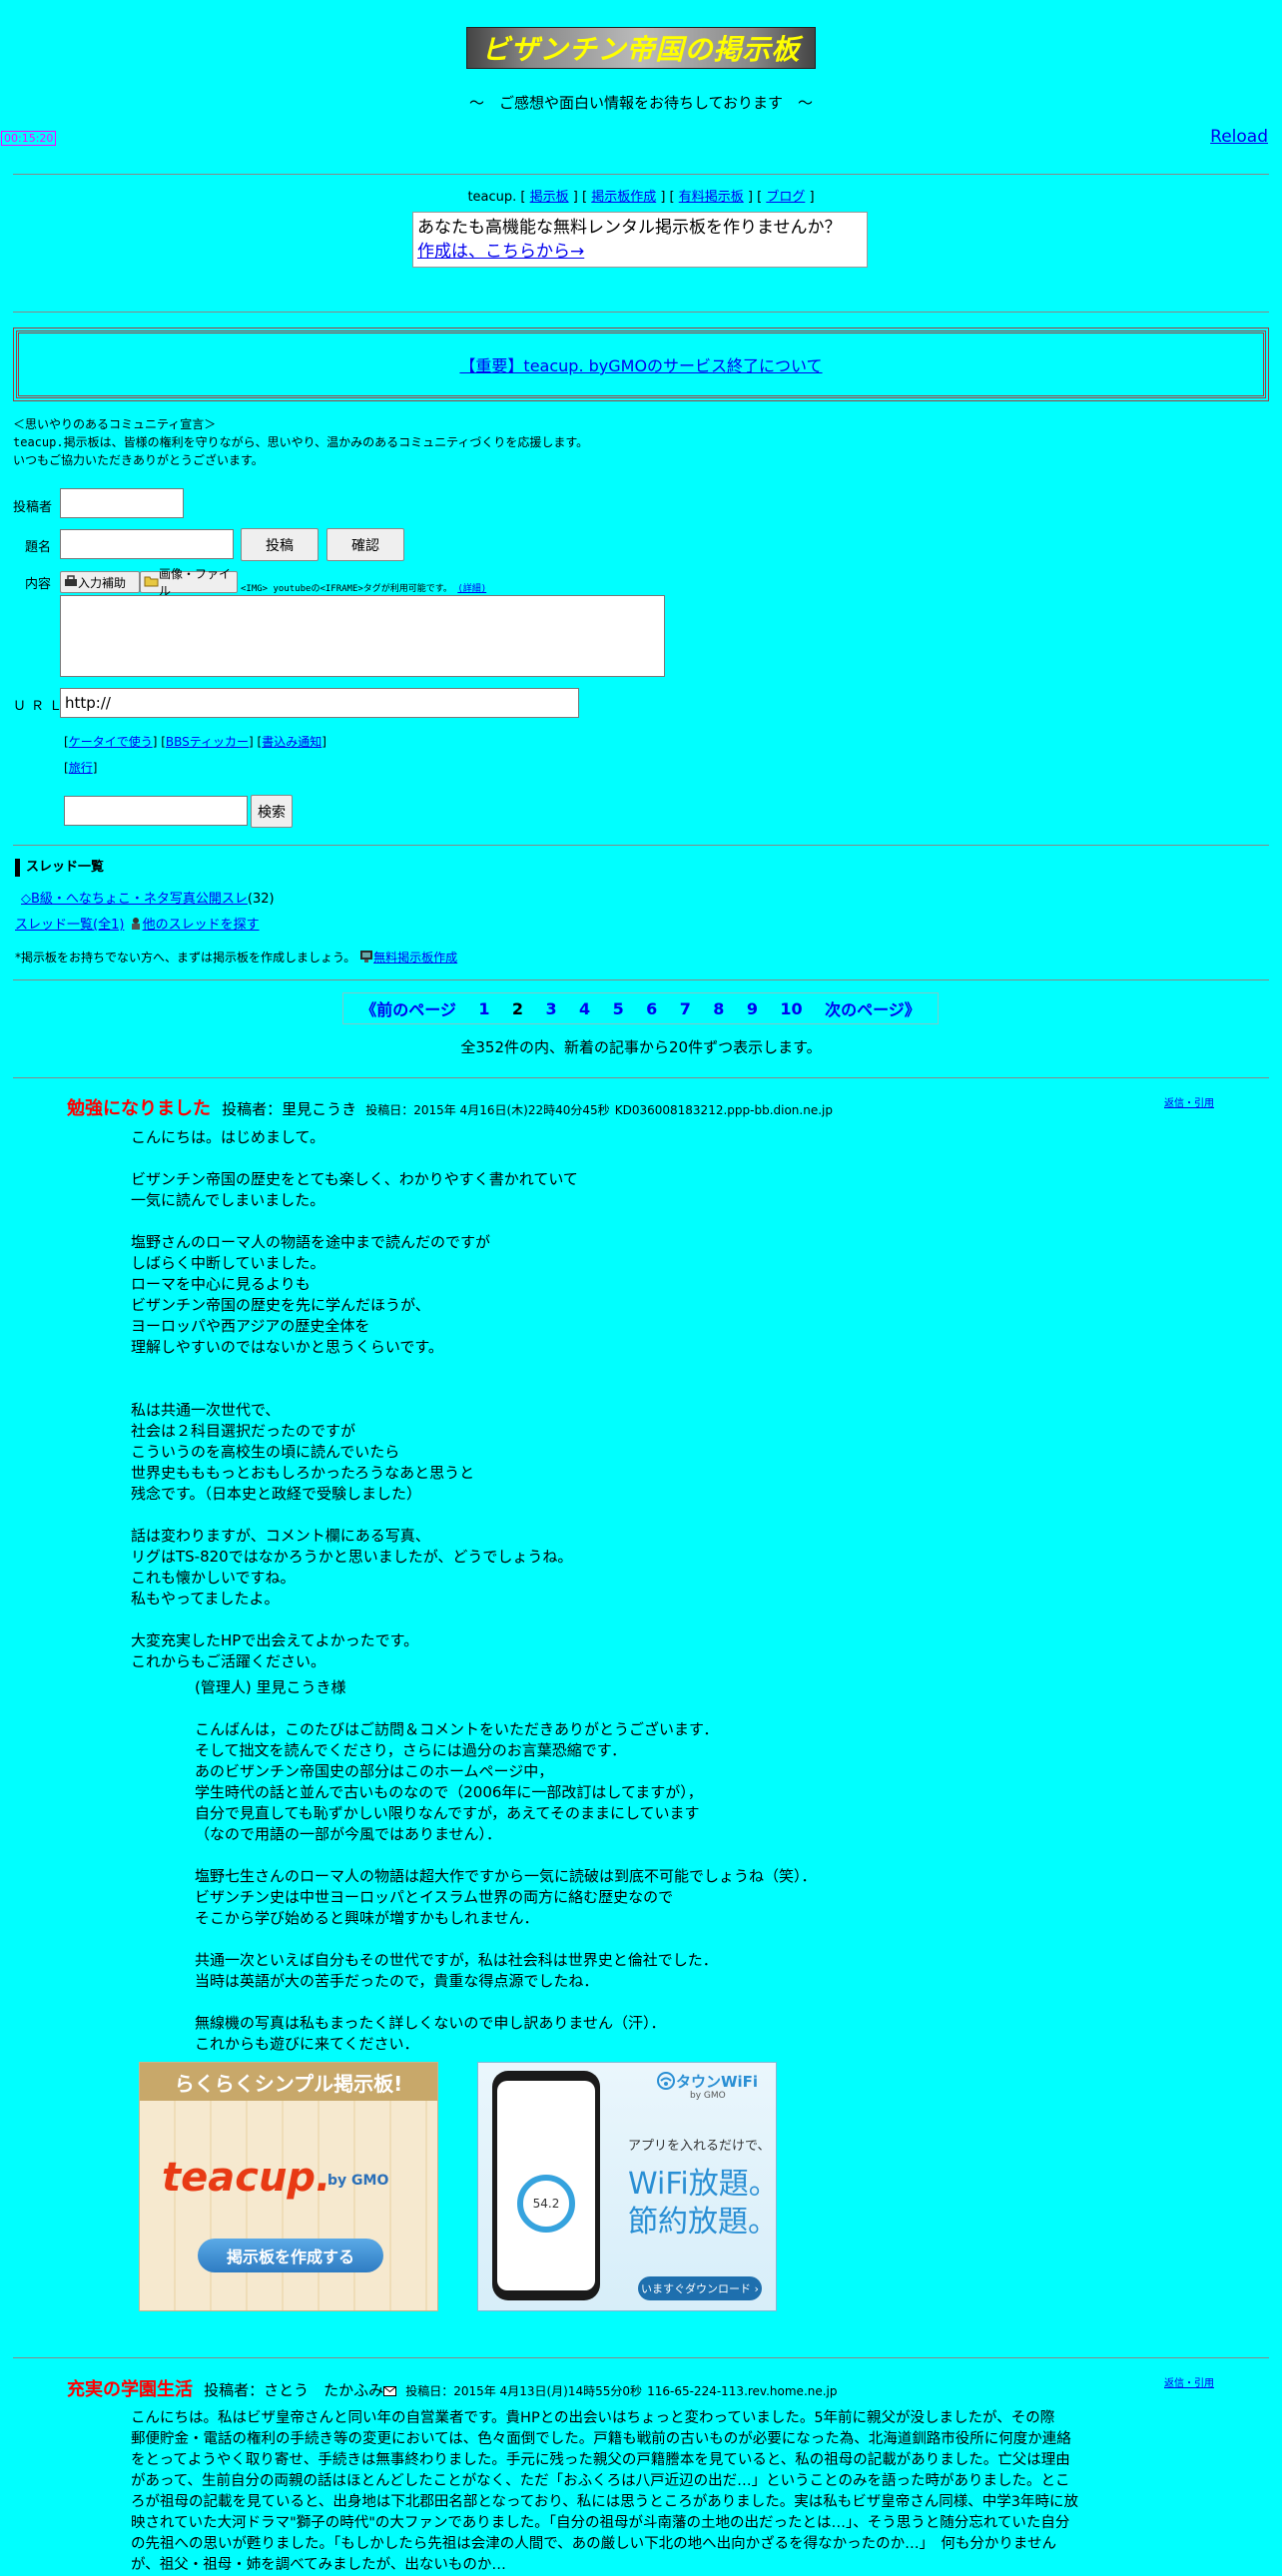  I want to click on author-input, so click(122, 503).